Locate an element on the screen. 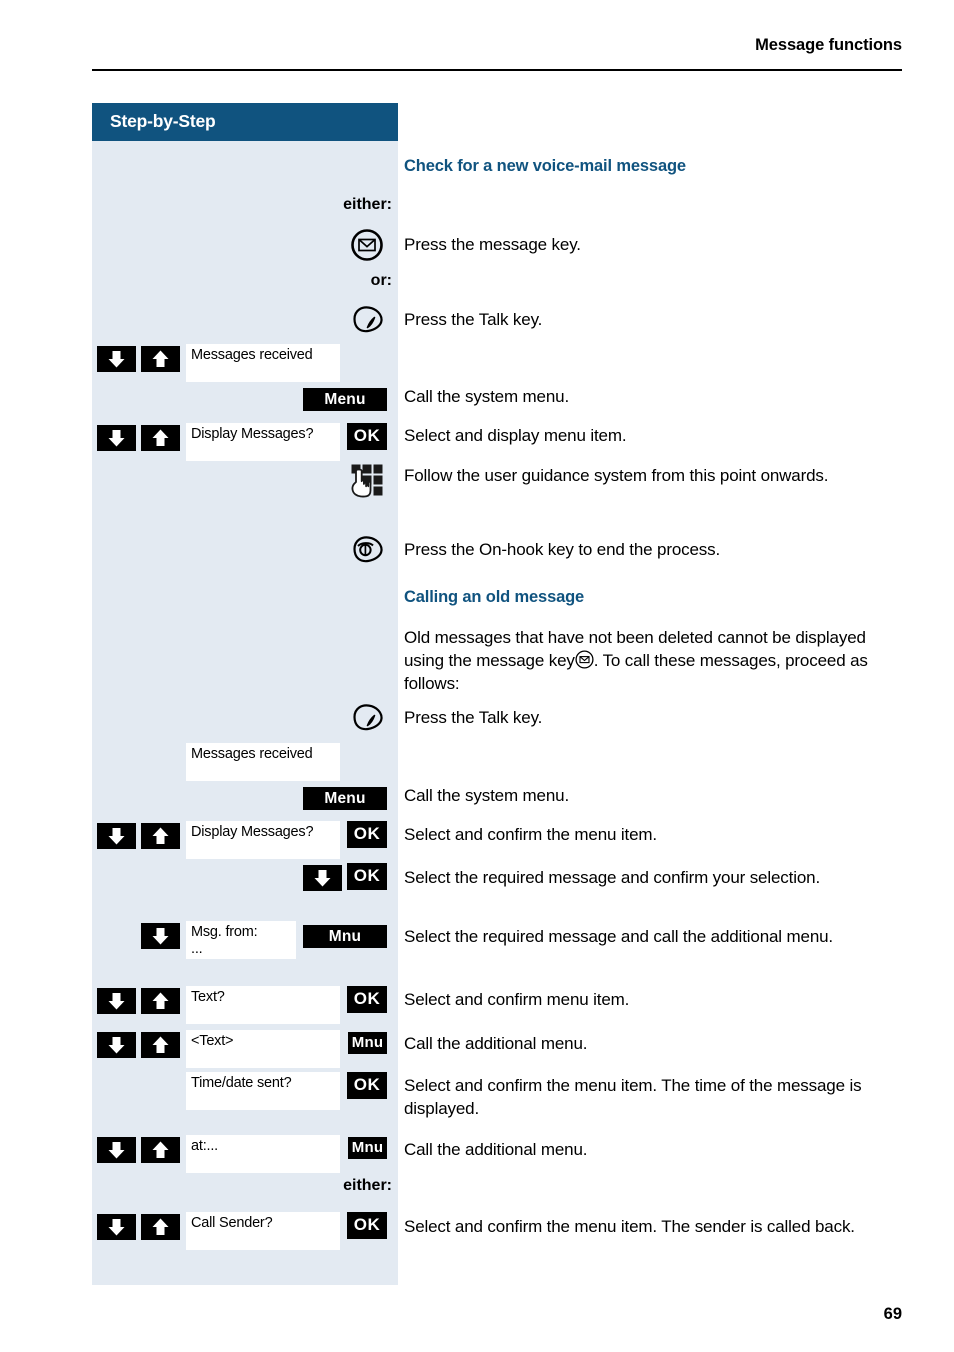 This screenshot has width=954, height=1352. step-text-select-display-item: Select and display menu item. is located at coordinates (515, 435).